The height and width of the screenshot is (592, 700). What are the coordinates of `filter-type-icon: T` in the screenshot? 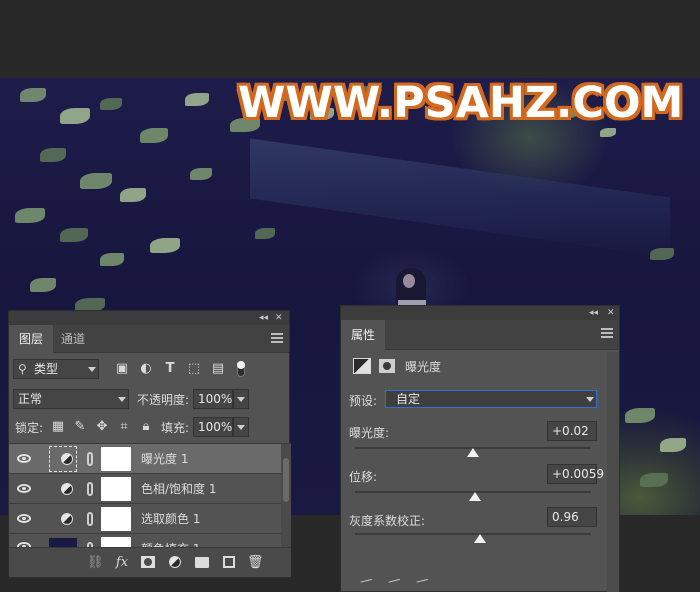 It's located at (170, 369).